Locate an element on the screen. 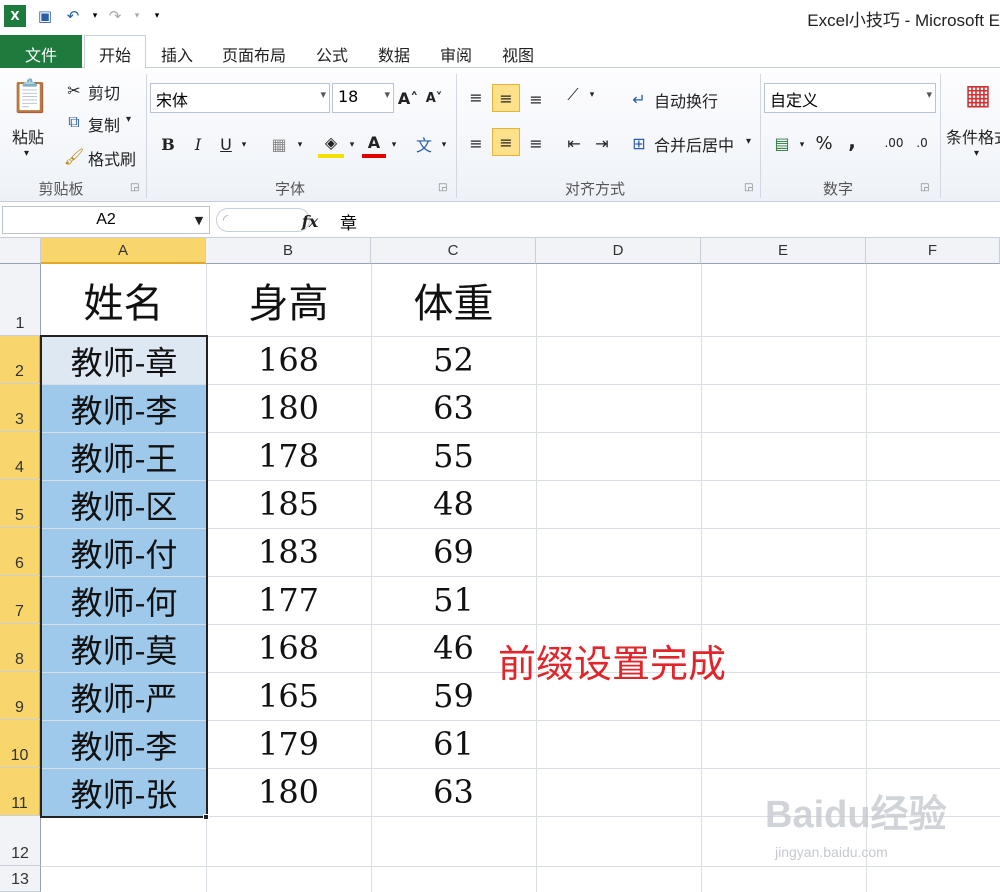  conditional-formatting-dropdown-icon: ▾ is located at coordinates (976, 153).